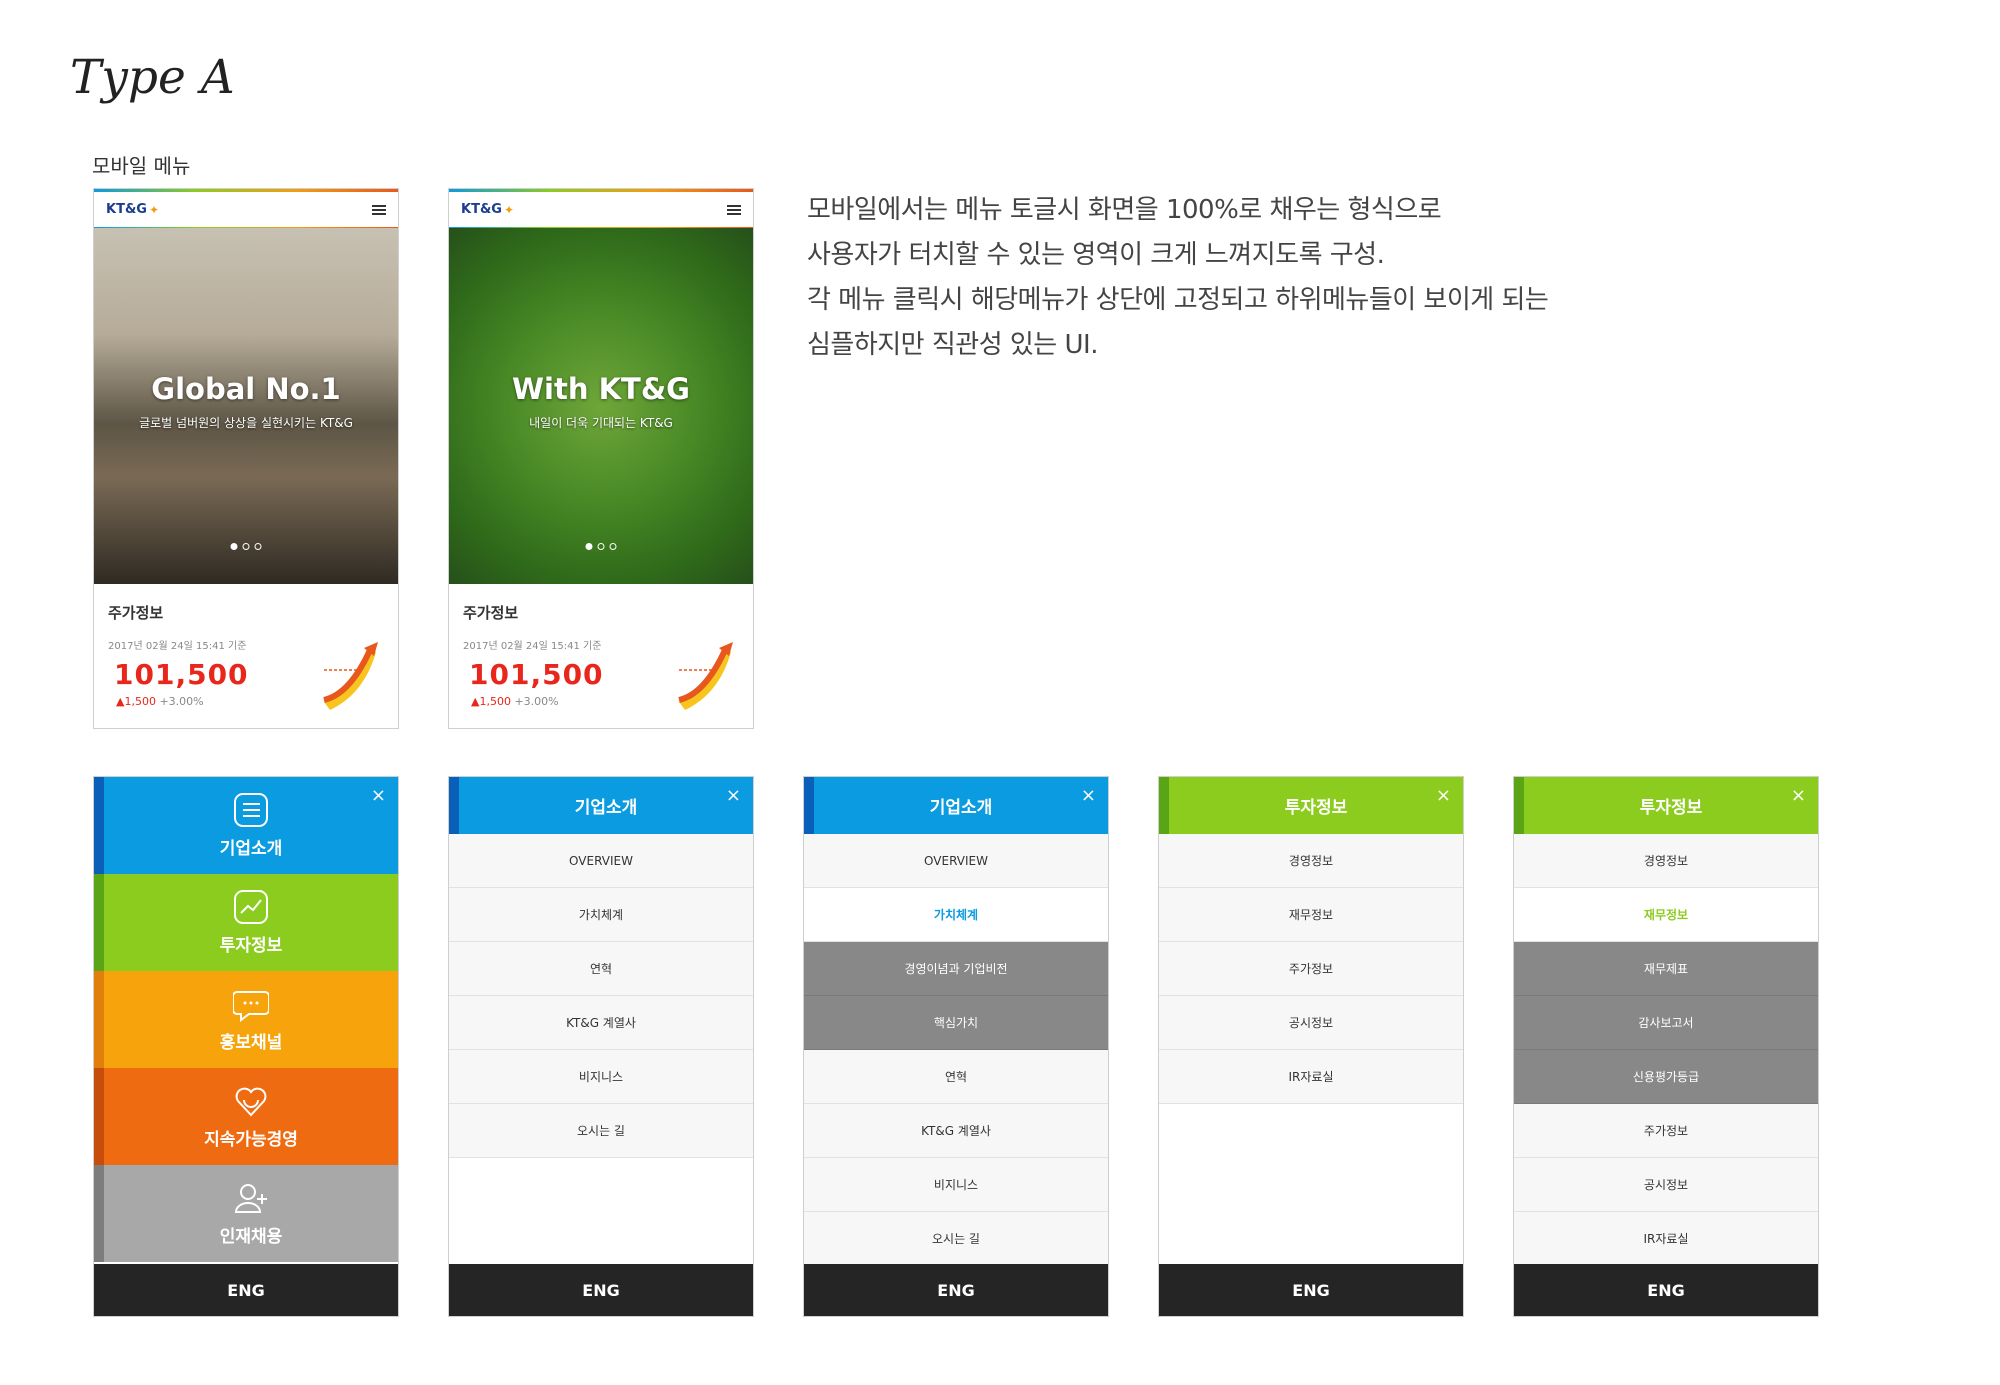  I want to click on hero-banner: Global No.1 글로벌 넘버원의 상상을 실현시키는 KT&G, so click(246, 406).